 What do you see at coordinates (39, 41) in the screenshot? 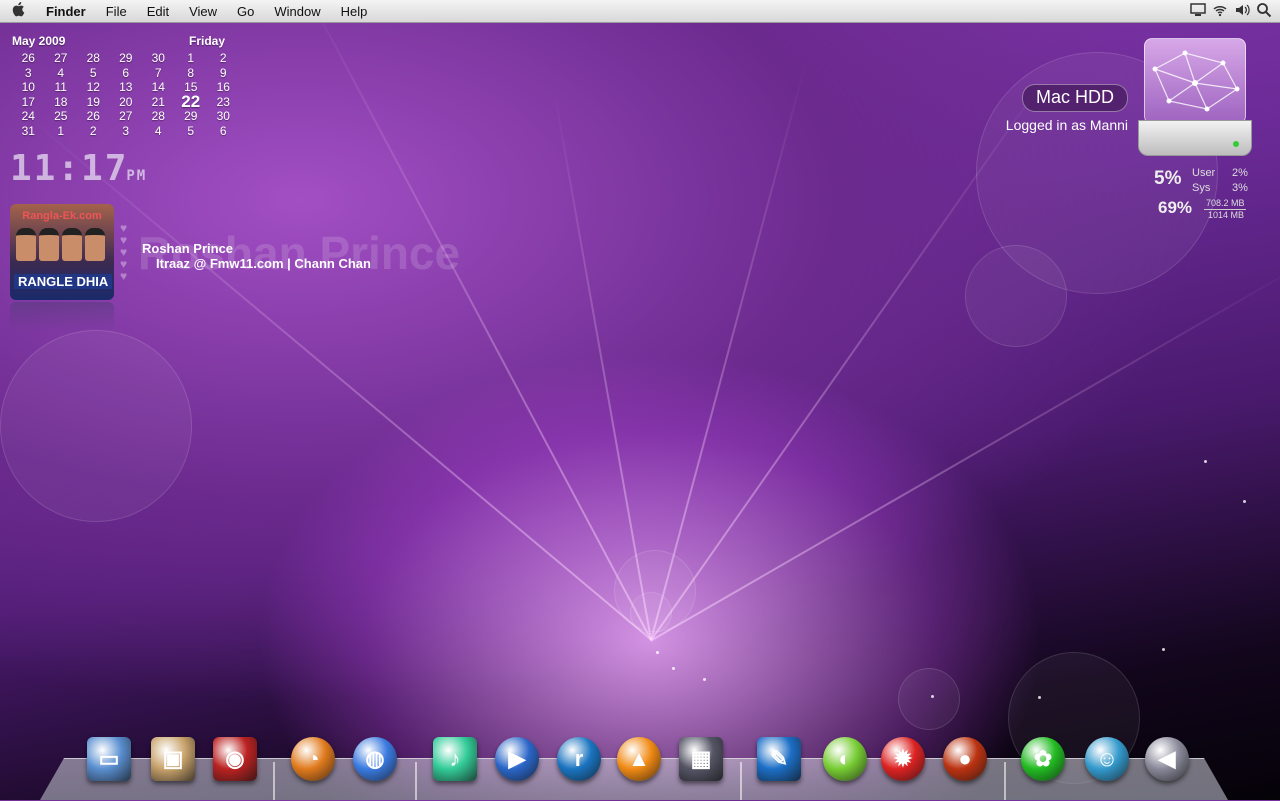
I see `calendar-month: May 2009` at bounding box center [39, 41].